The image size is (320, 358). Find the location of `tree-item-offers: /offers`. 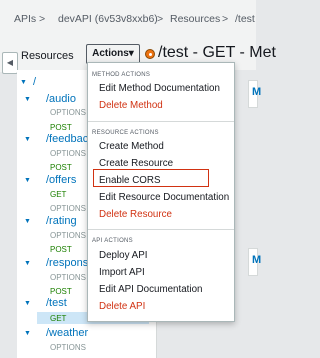

tree-item-offers: /offers is located at coordinates (61, 180).